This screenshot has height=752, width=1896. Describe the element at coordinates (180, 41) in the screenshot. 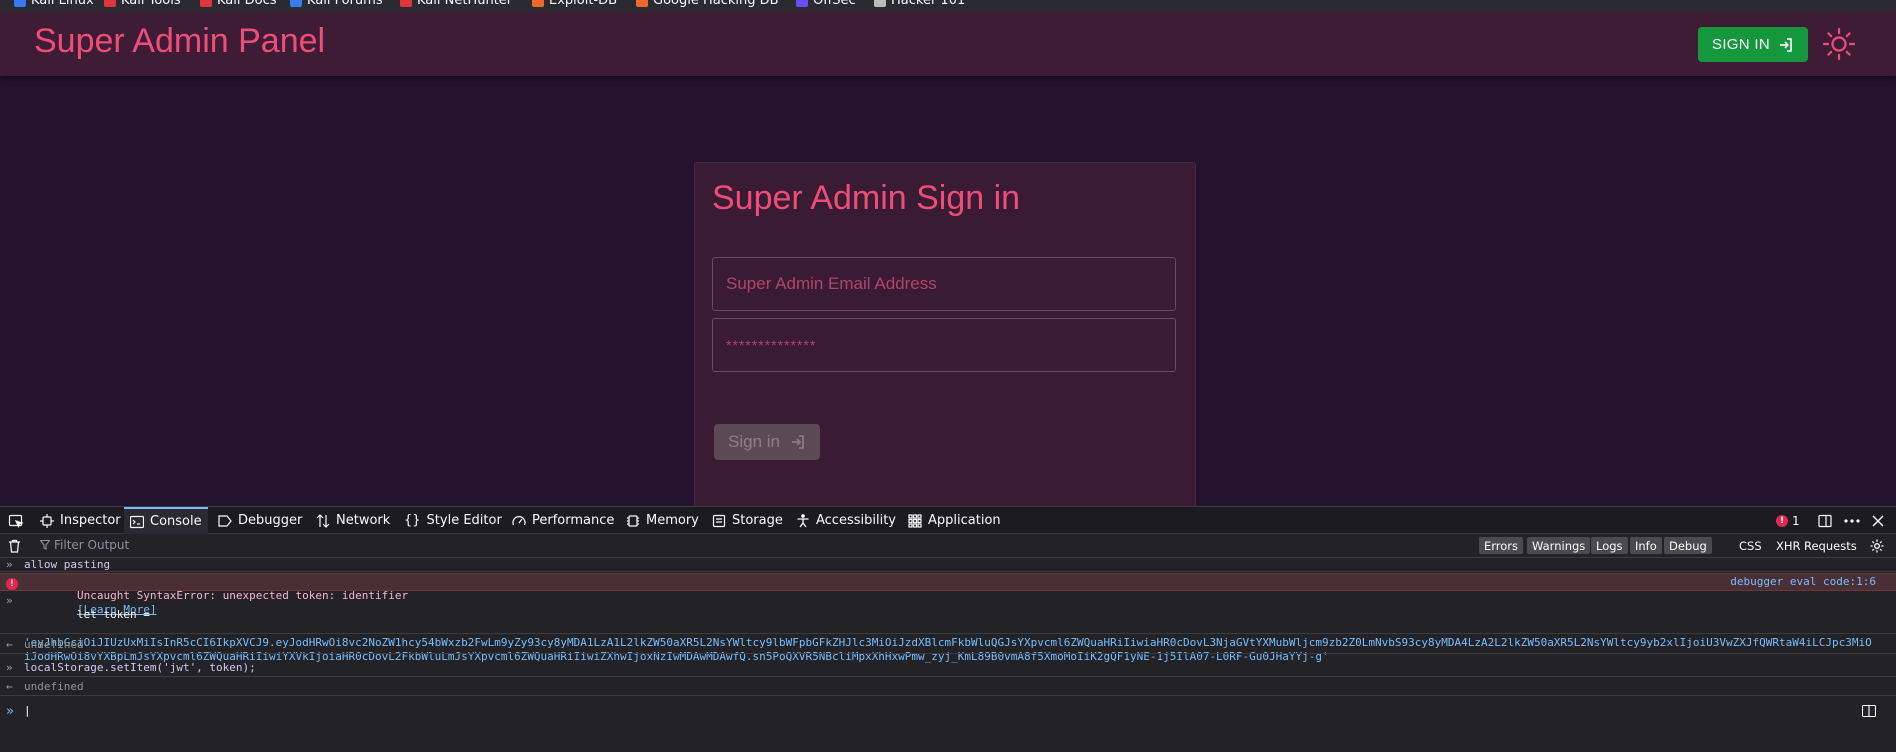

I see `app-title: Super Admin Panel` at that location.